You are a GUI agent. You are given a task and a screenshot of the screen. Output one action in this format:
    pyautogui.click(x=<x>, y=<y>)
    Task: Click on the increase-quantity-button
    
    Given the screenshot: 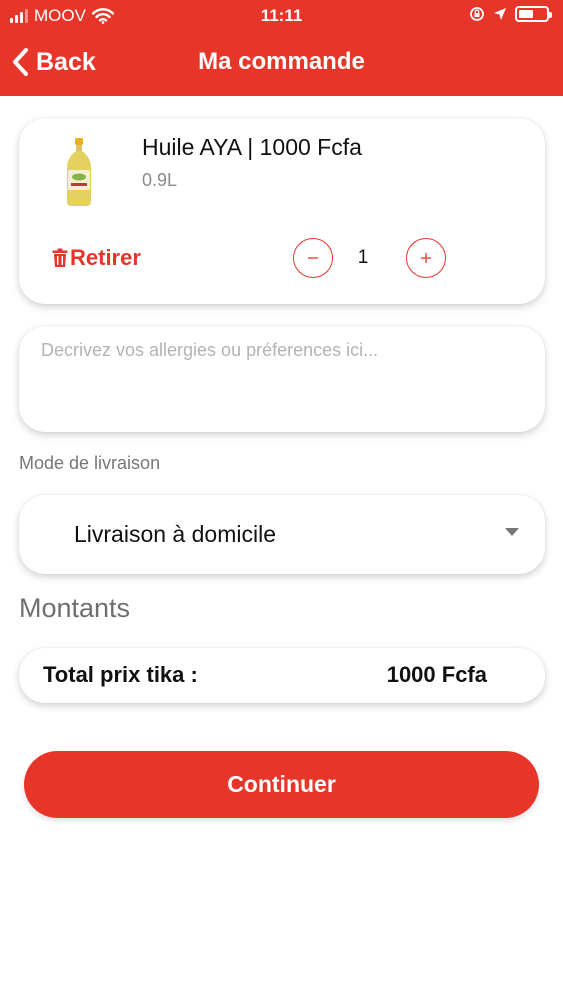 What is the action you would take?
    pyautogui.click(x=426, y=258)
    